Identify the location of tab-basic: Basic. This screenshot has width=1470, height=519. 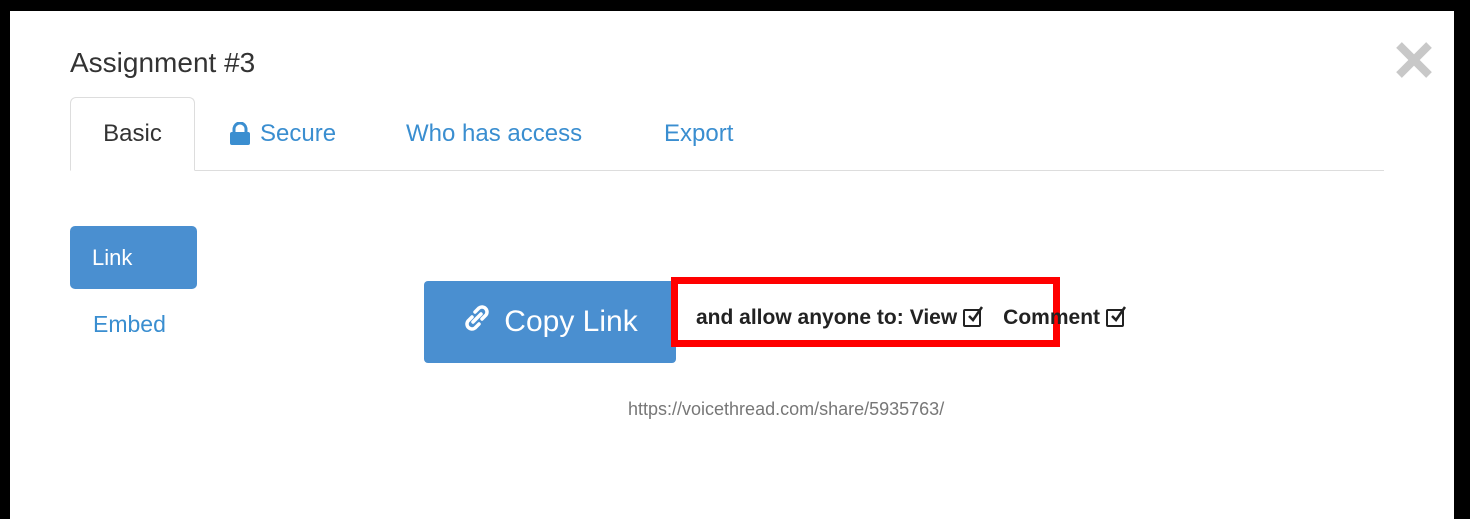
(132, 134).